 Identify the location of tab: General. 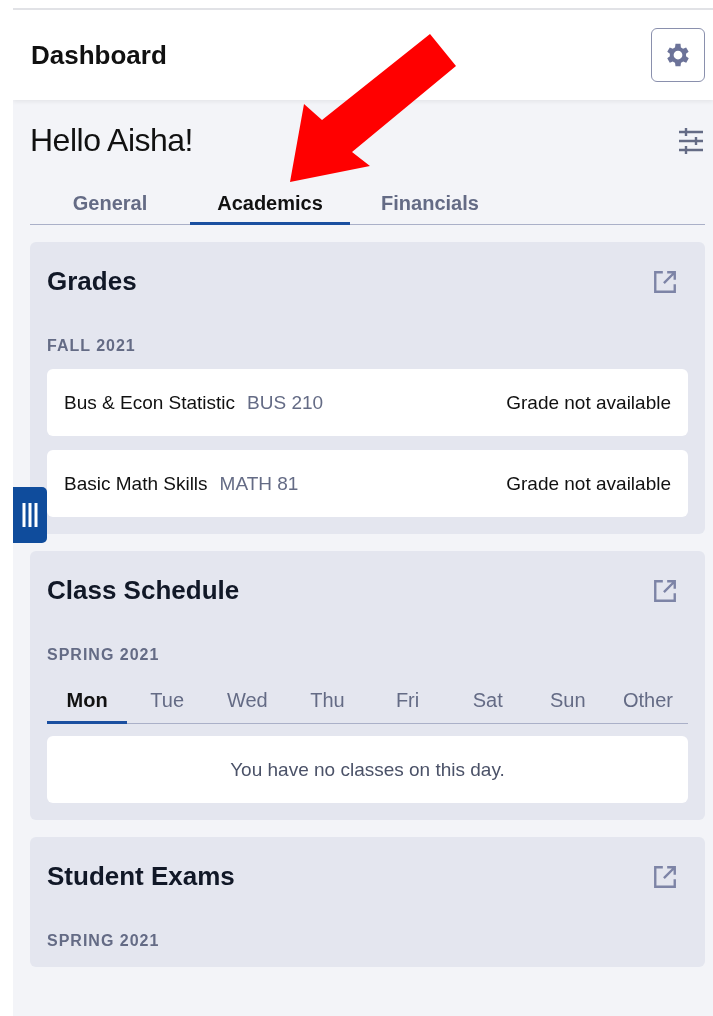
(110, 208).